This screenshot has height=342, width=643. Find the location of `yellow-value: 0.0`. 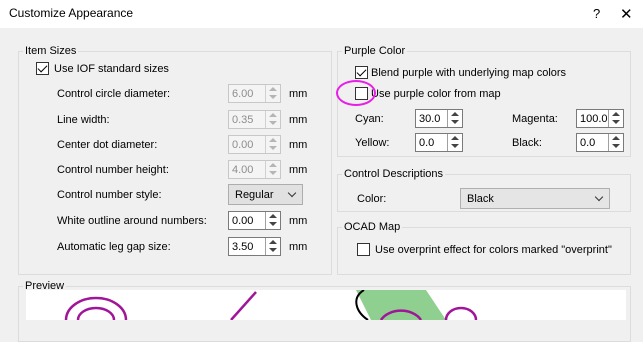

yellow-value: 0.0 is located at coordinates (427, 143).